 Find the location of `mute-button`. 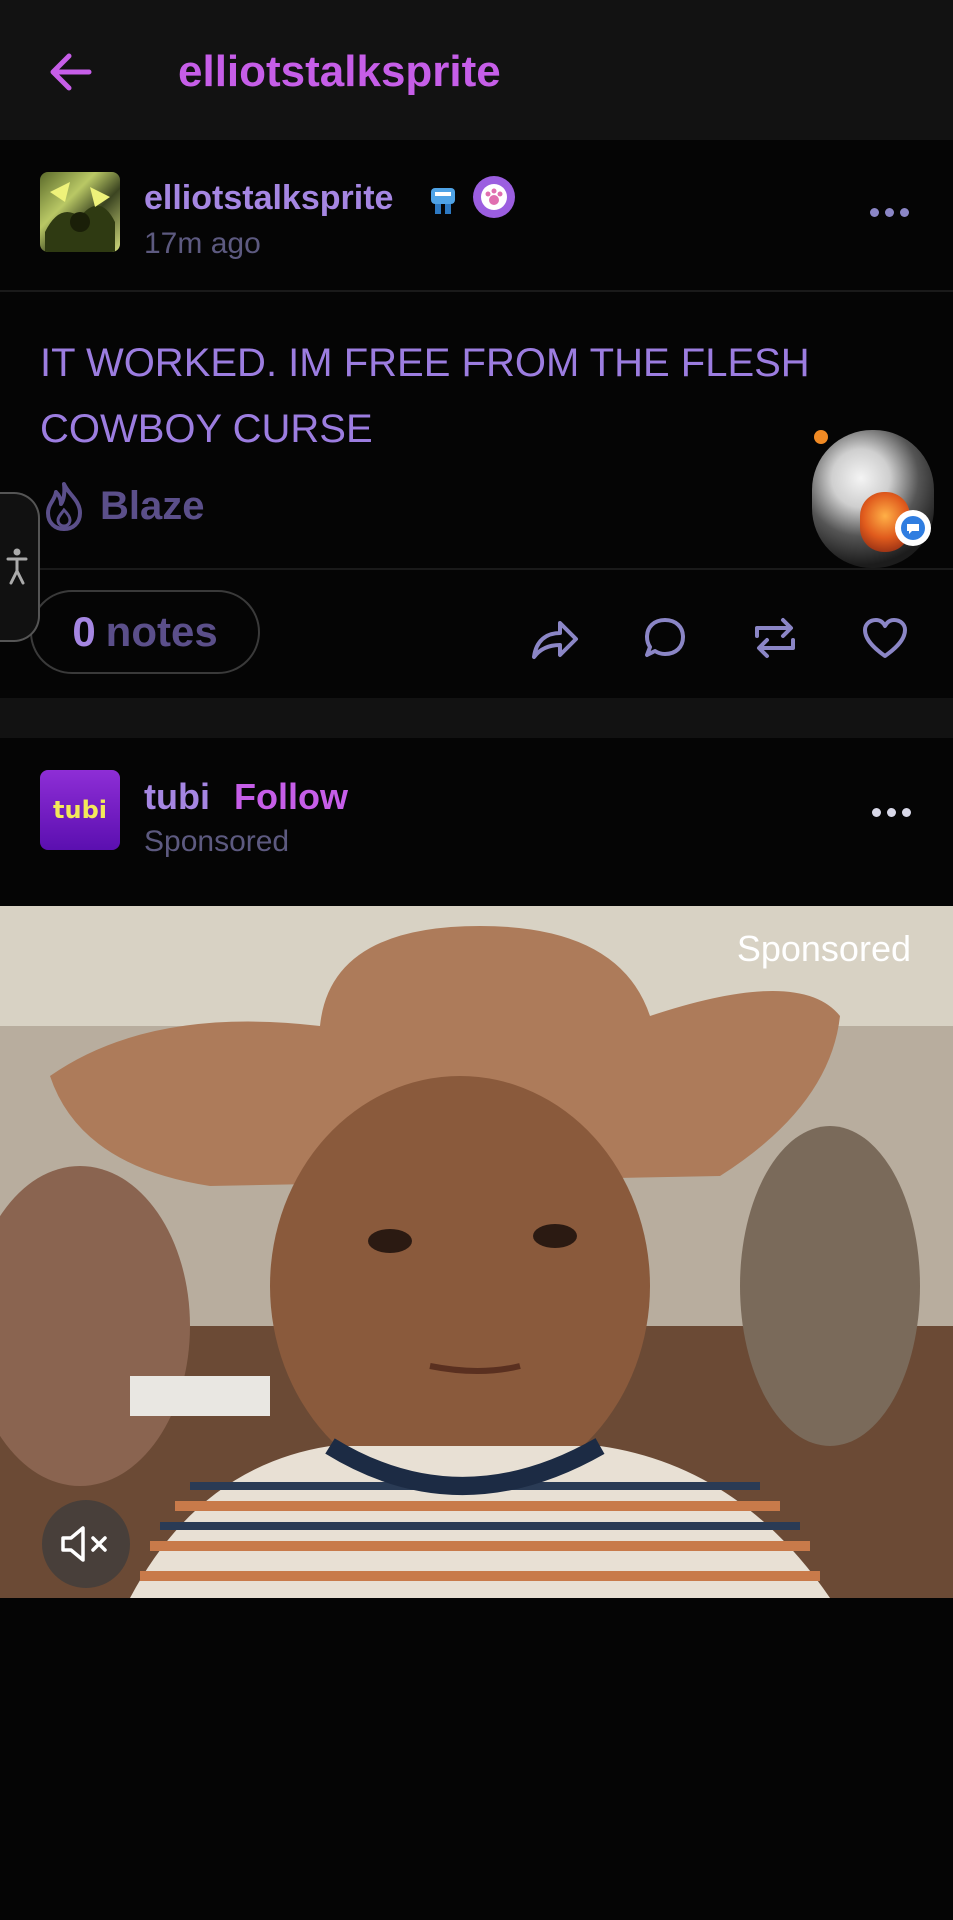

mute-button is located at coordinates (86, 1544).